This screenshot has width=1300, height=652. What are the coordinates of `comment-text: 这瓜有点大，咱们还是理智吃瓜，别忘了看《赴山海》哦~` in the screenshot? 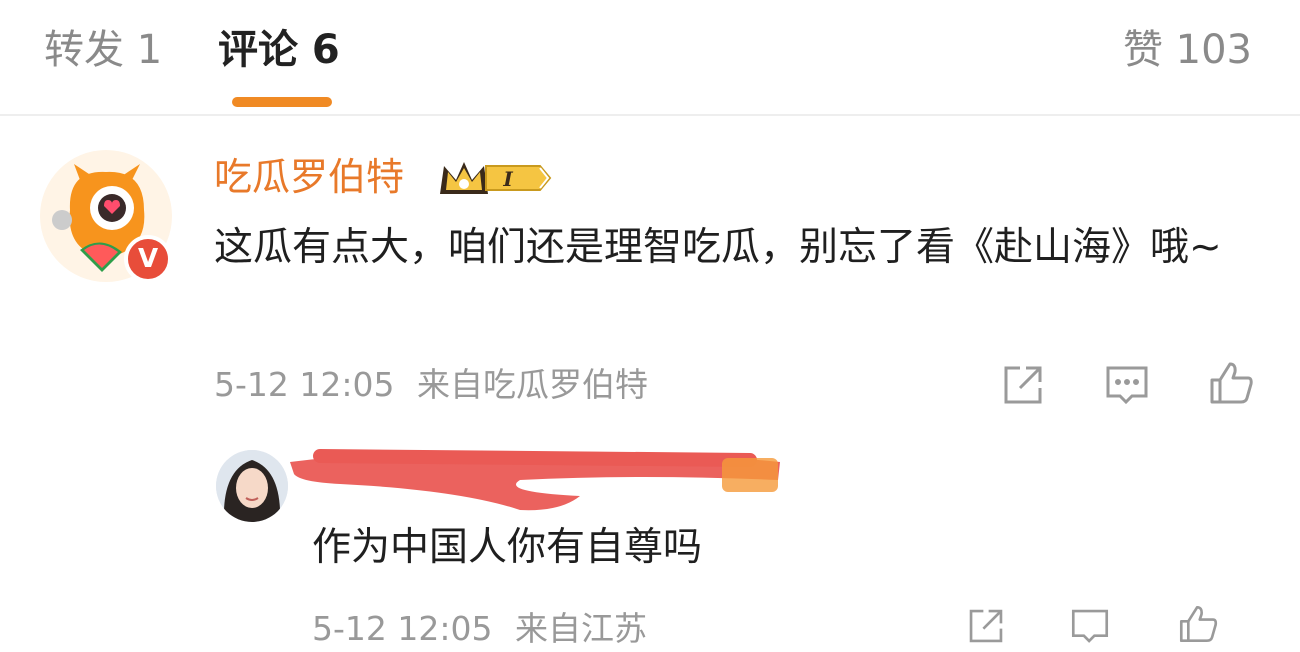 It's located at (718, 247).